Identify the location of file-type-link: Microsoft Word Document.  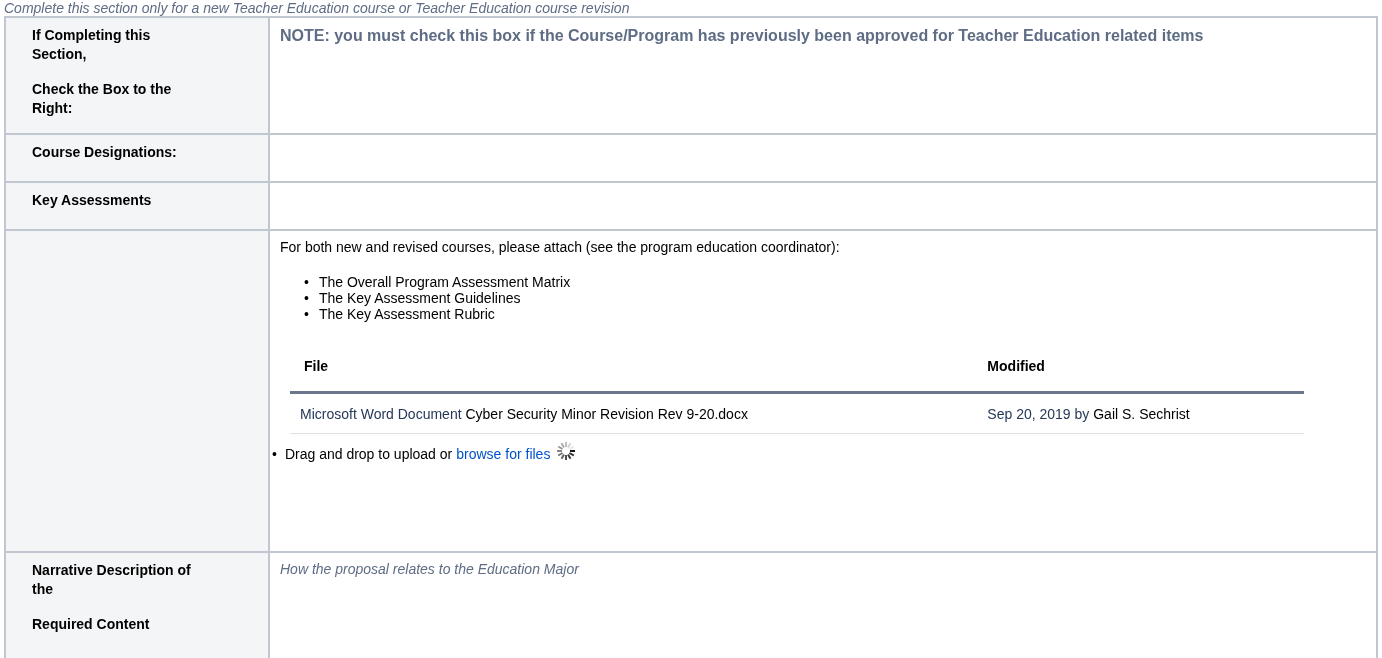
(381, 414).